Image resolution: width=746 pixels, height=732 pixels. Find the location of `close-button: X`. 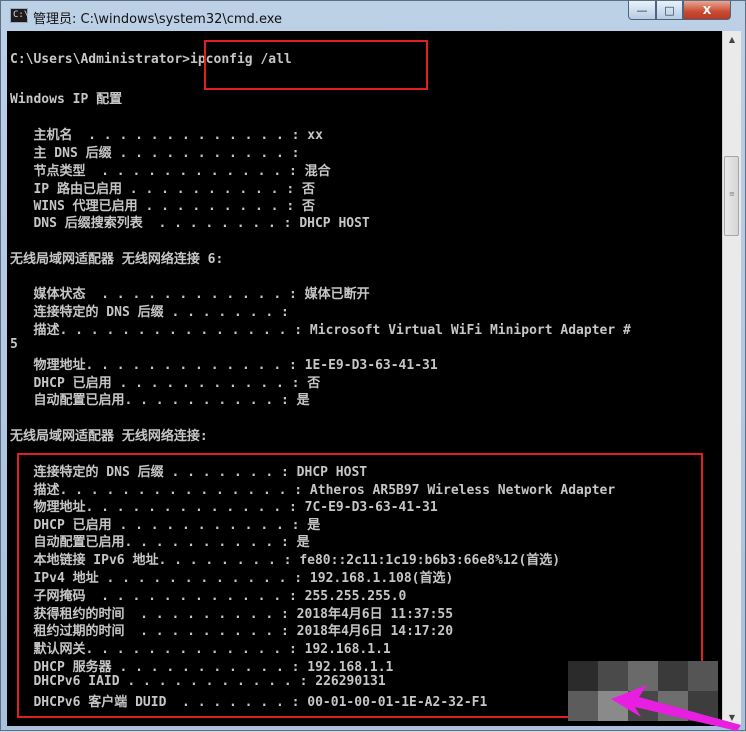

close-button: X is located at coordinates (707, 10).